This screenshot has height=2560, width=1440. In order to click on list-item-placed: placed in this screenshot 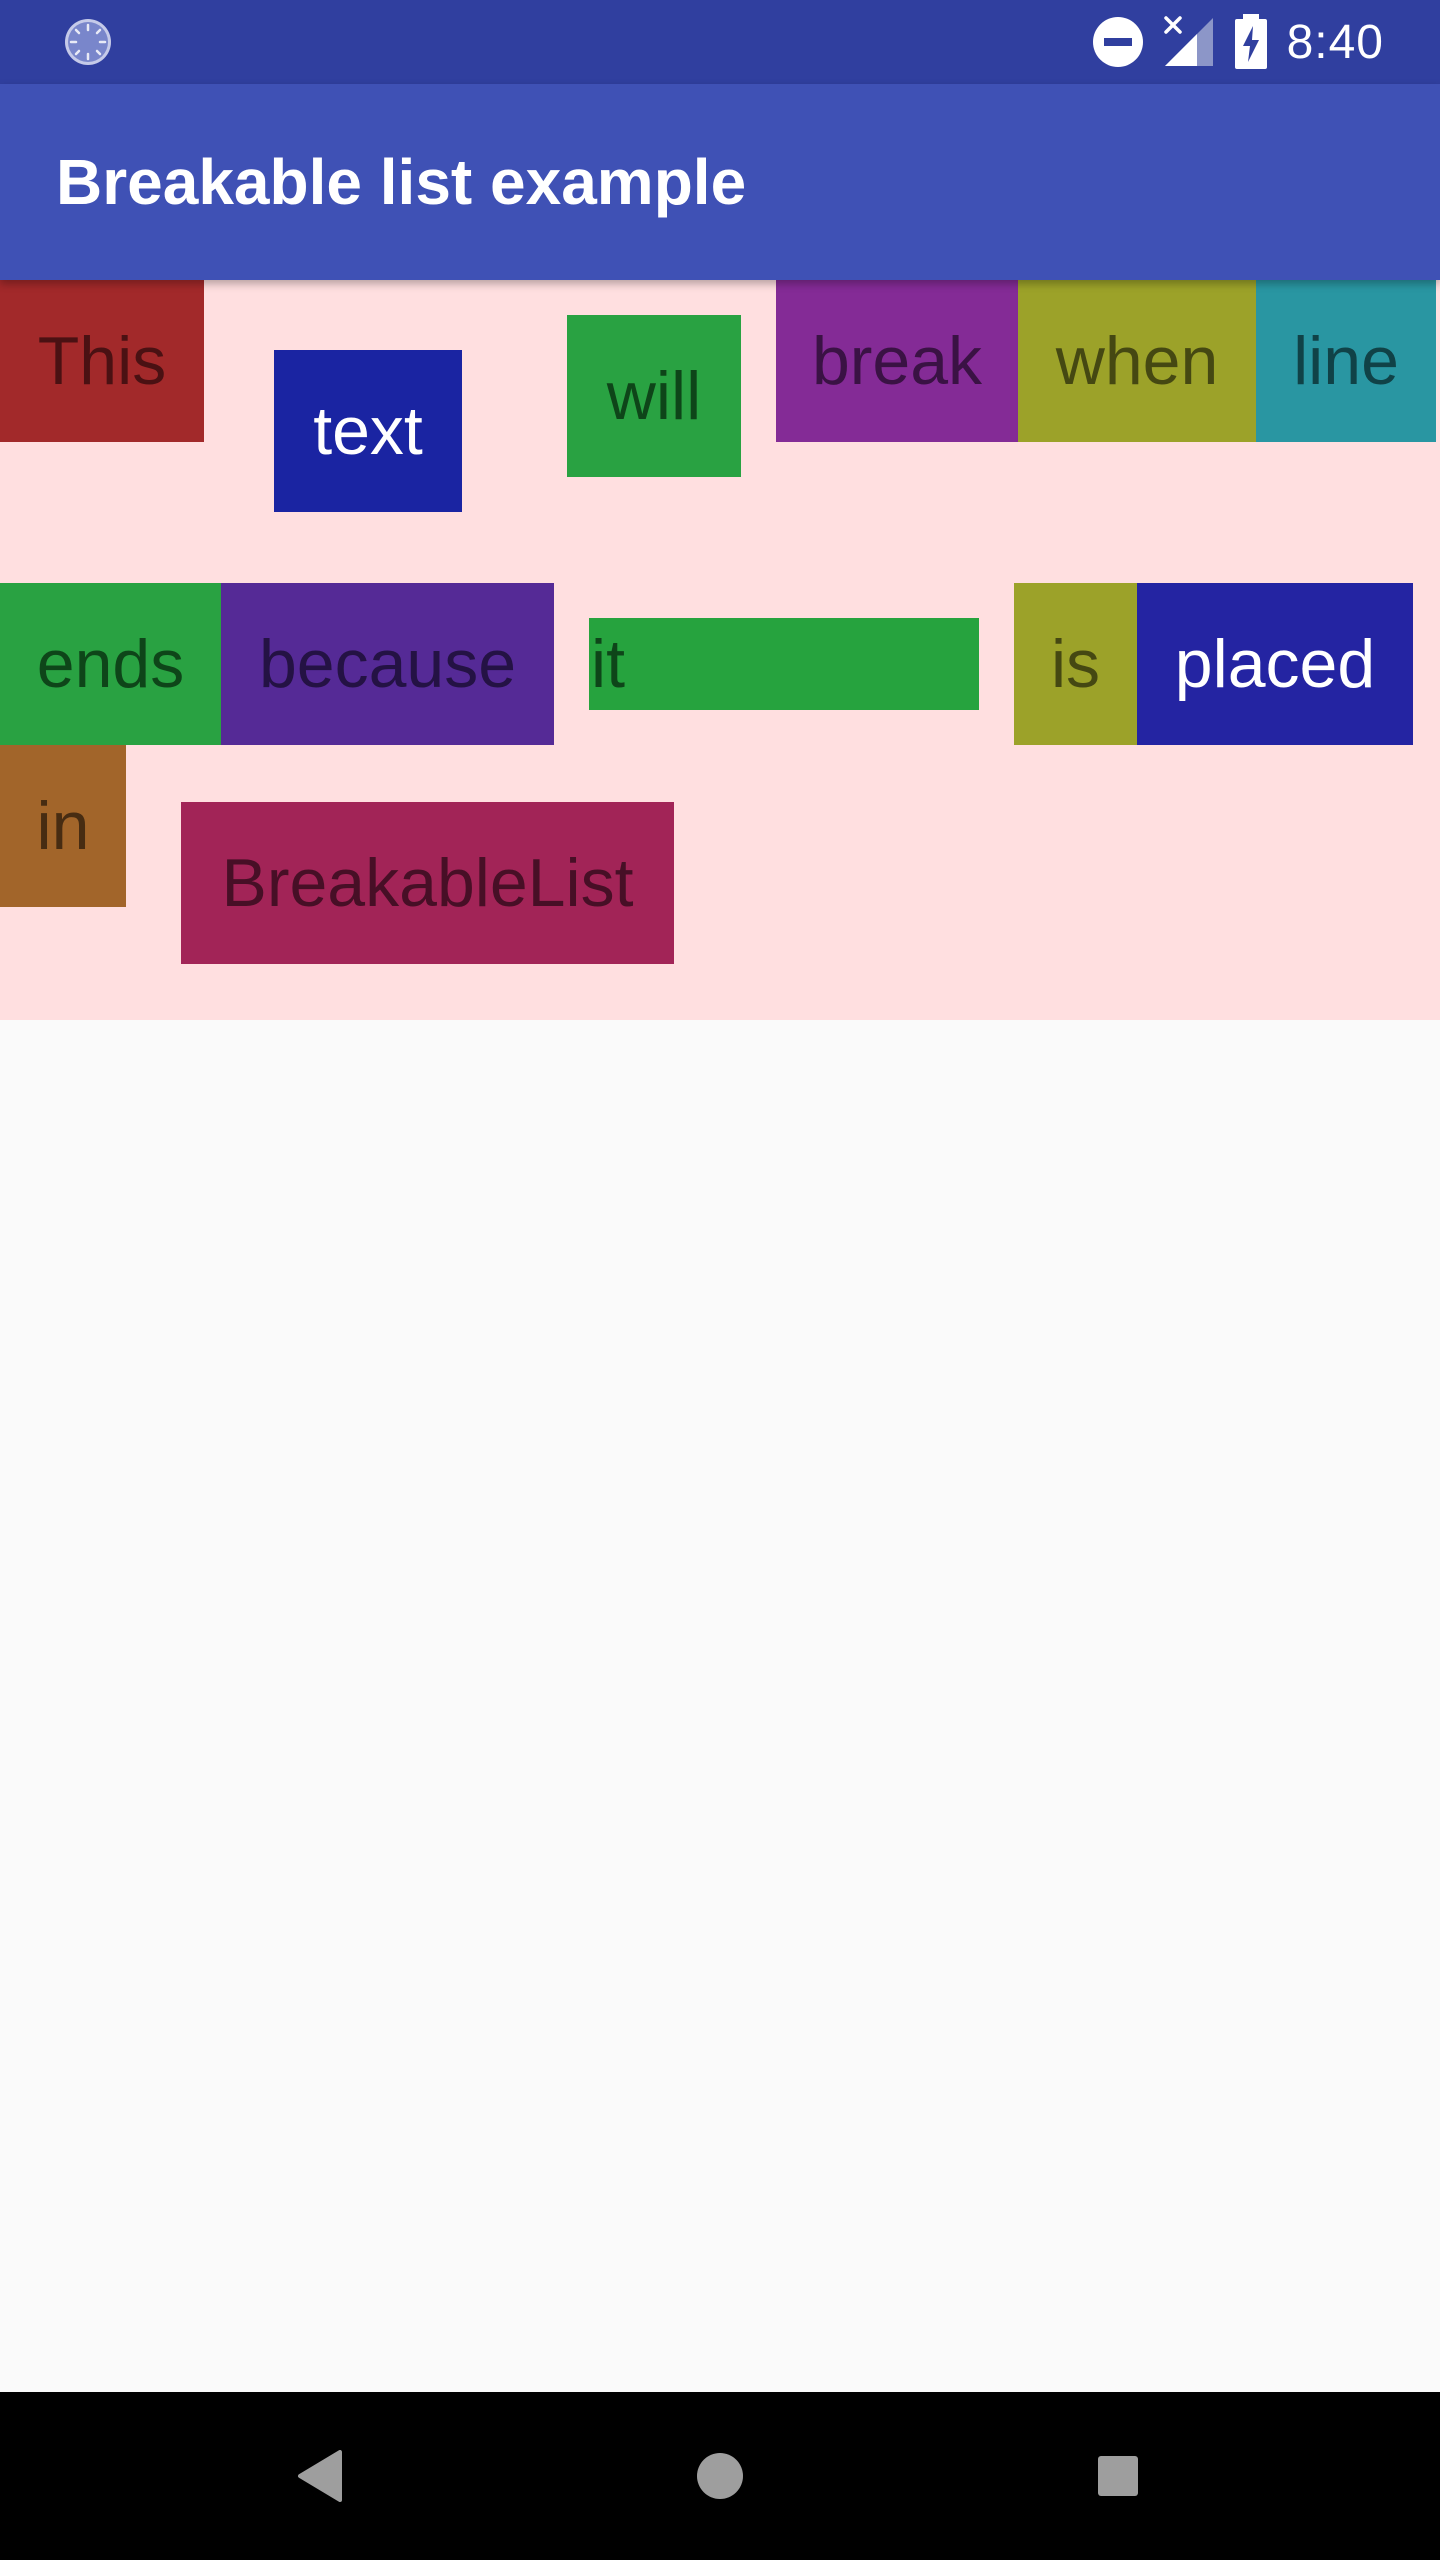, I will do `click(1275, 664)`.